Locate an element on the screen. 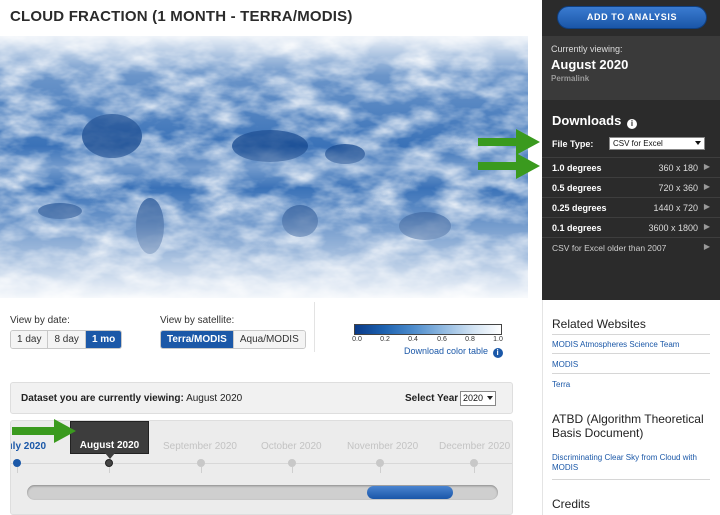  resolution-dimensions: 1440 x 720 is located at coordinates (675, 208).